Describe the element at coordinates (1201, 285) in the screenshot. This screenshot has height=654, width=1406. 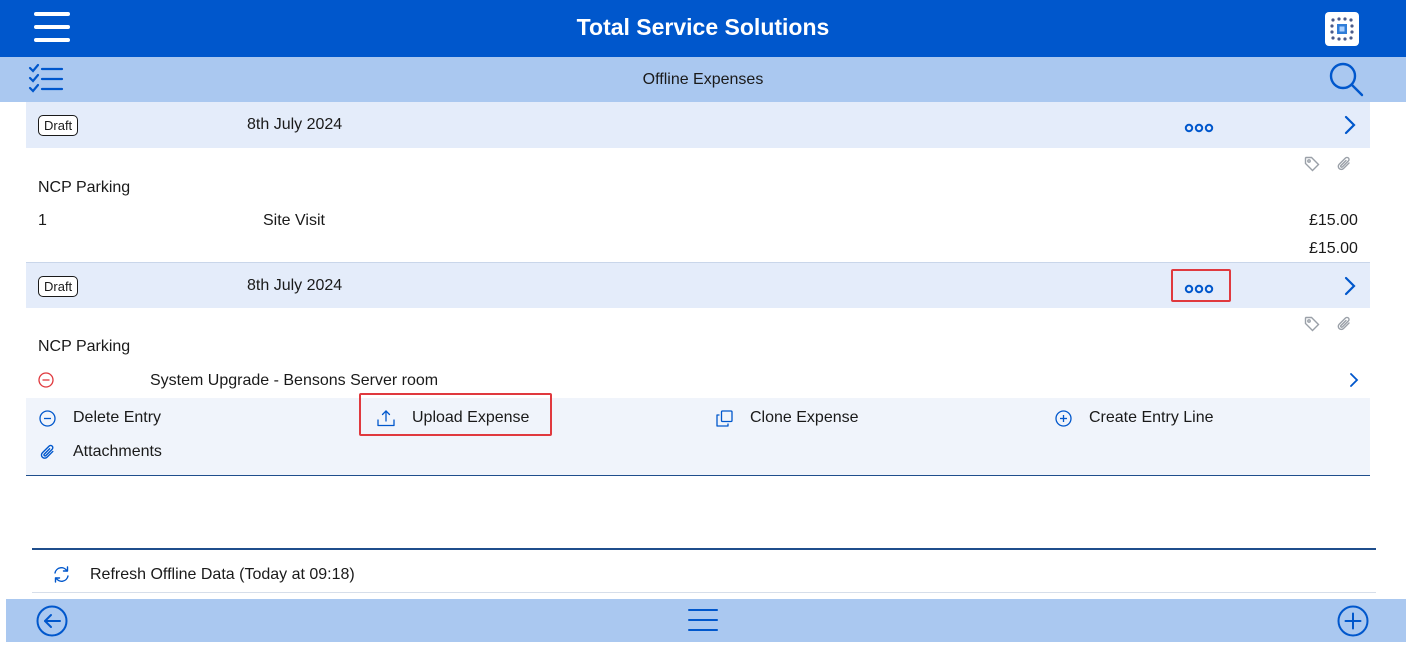
I see `more-highlight` at that location.